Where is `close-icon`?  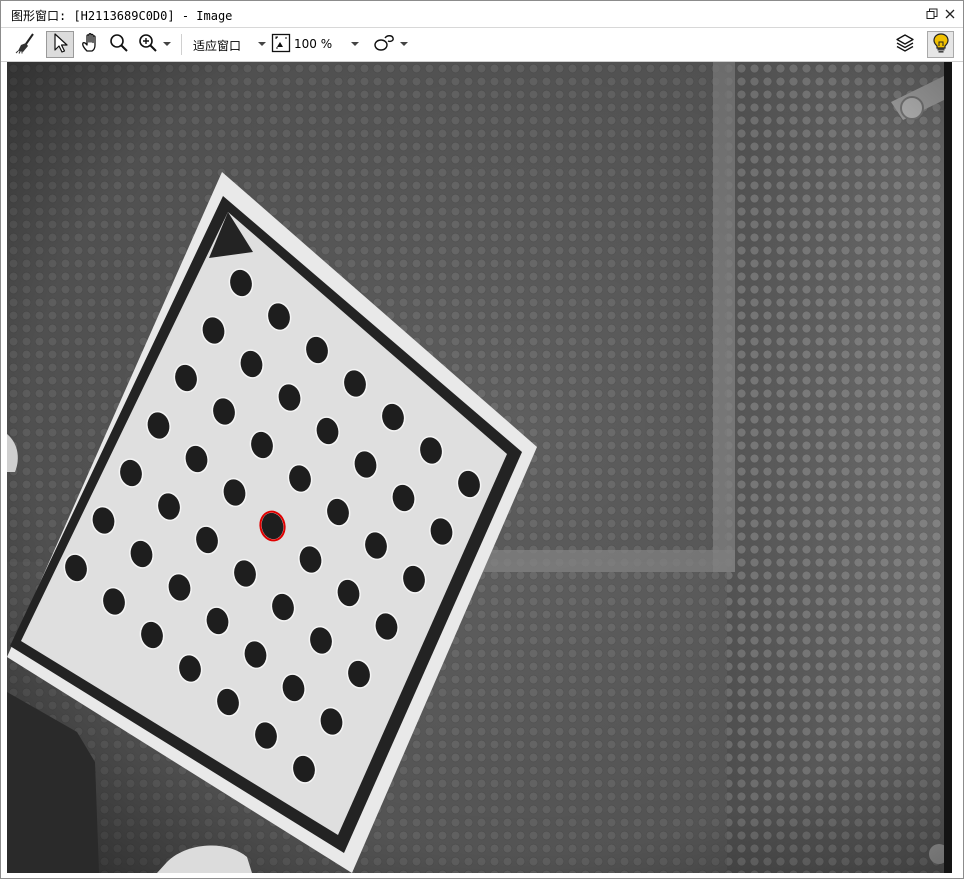
close-icon is located at coordinates (950, 14).